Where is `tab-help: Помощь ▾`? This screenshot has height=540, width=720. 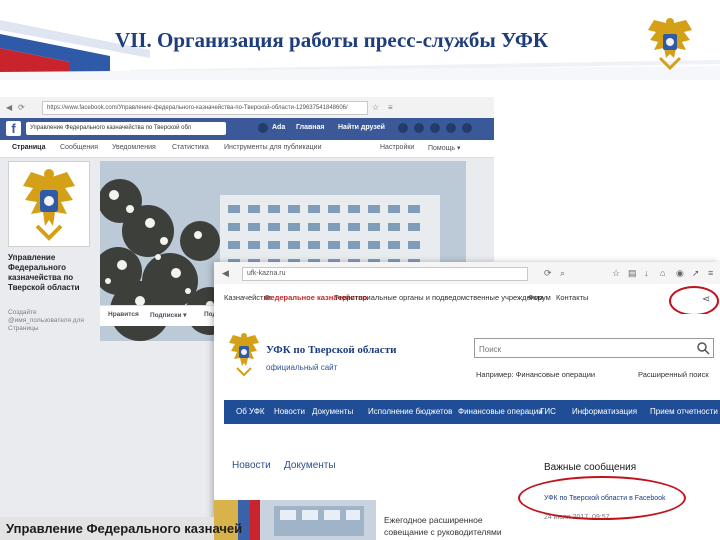
tab-help: Помощь ▾ is located at coordinates (444, 148).